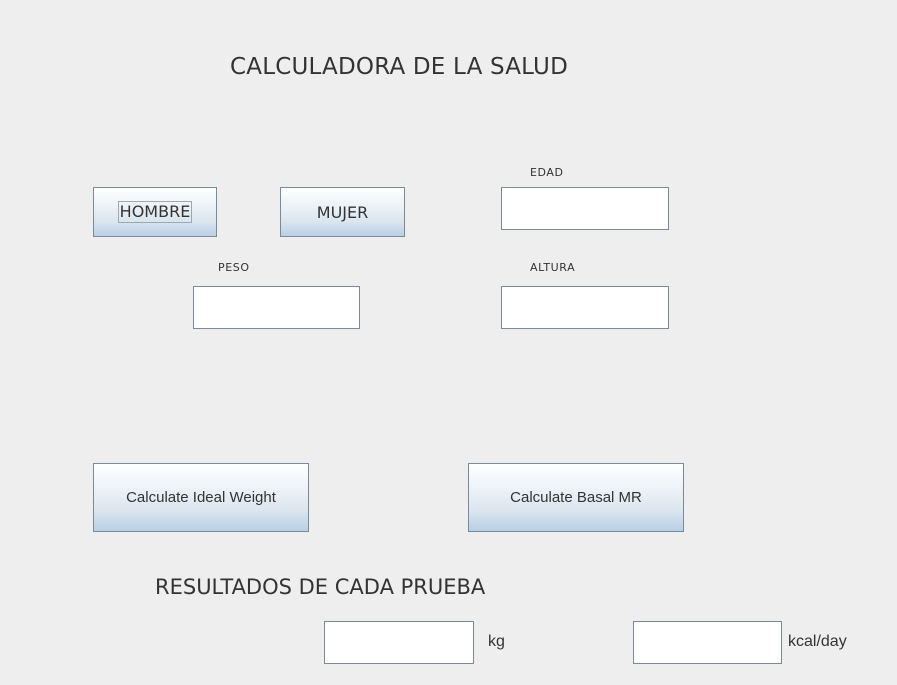 The height and width of the screenshot is (685, 897). Describe the element at coordinates (553, 267) in the screenshot. I see `height-label: ALTURA` at that location.